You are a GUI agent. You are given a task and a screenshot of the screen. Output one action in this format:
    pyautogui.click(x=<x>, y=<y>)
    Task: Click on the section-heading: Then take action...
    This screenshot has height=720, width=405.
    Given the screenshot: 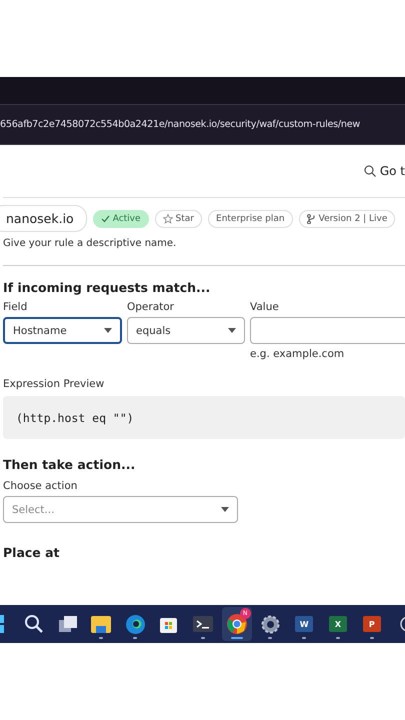 What is the action you would take?
    pyautogui.click(x=69, y=464)
    